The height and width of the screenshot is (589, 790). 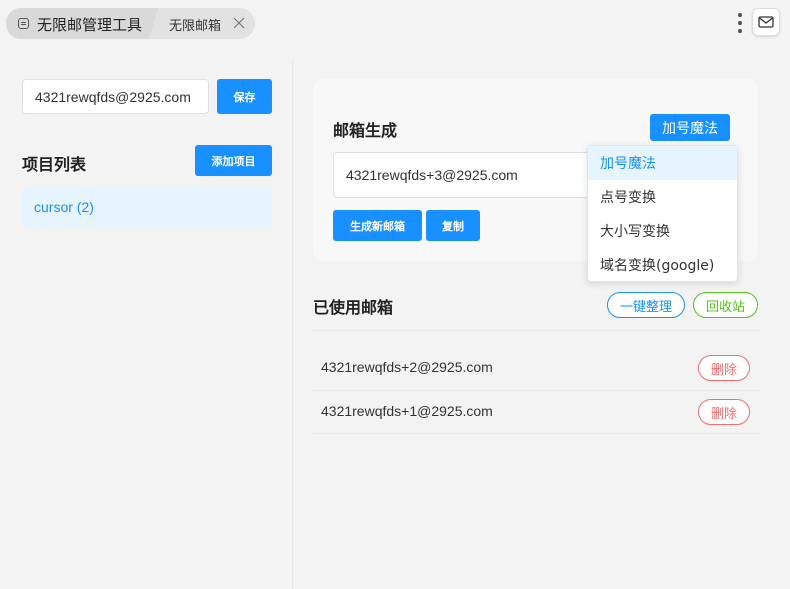 What do you see at coordinates (662, 265) in the screenshot?
I see `dropdown-item-domain-transform: 域名变换(google)` at bounding box center [662, 265].